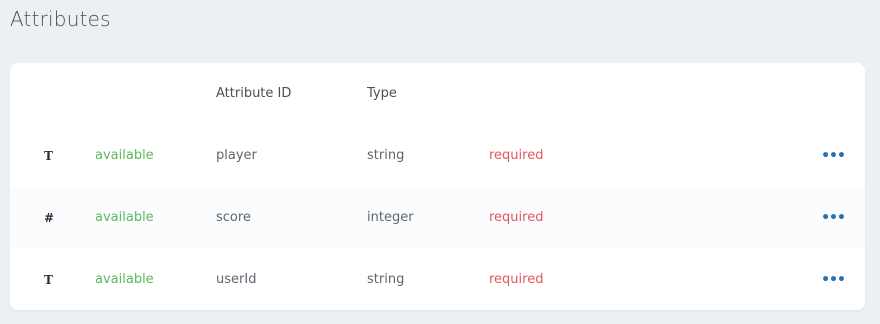 This screenshot has width=880, height=324. What do you see at coordinates (254, 93) in the screenshot?
I see `column-header-attribute-id: Attribute ID` at bounding box center [254, 93].